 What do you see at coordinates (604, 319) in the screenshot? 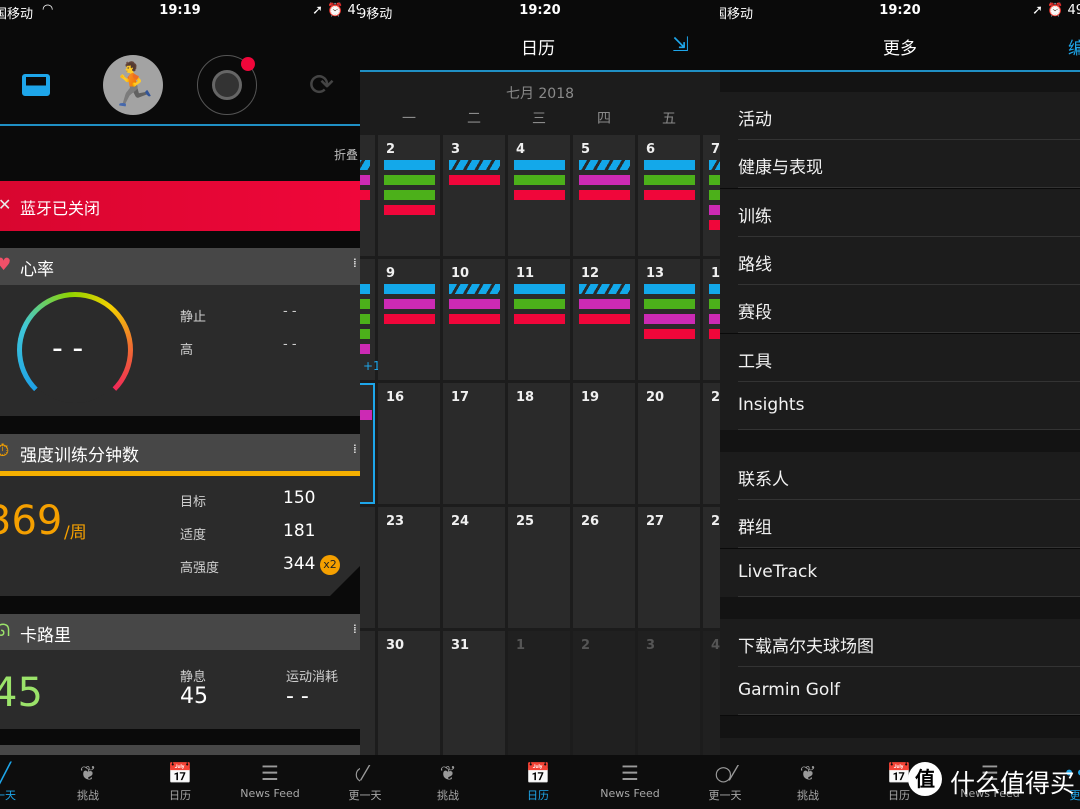
I see `calendar-day-cell: 12` at bounding box center [604, 319].